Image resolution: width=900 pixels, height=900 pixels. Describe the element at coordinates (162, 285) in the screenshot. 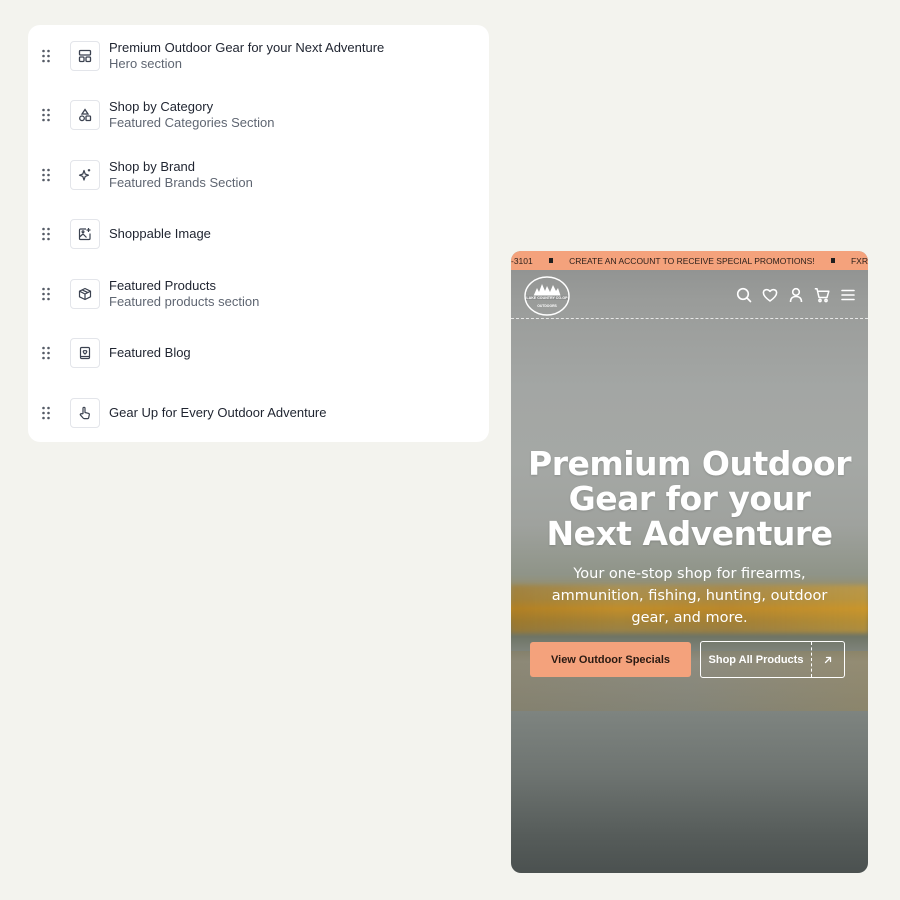

I see `section-title: Featured Products` at that location.